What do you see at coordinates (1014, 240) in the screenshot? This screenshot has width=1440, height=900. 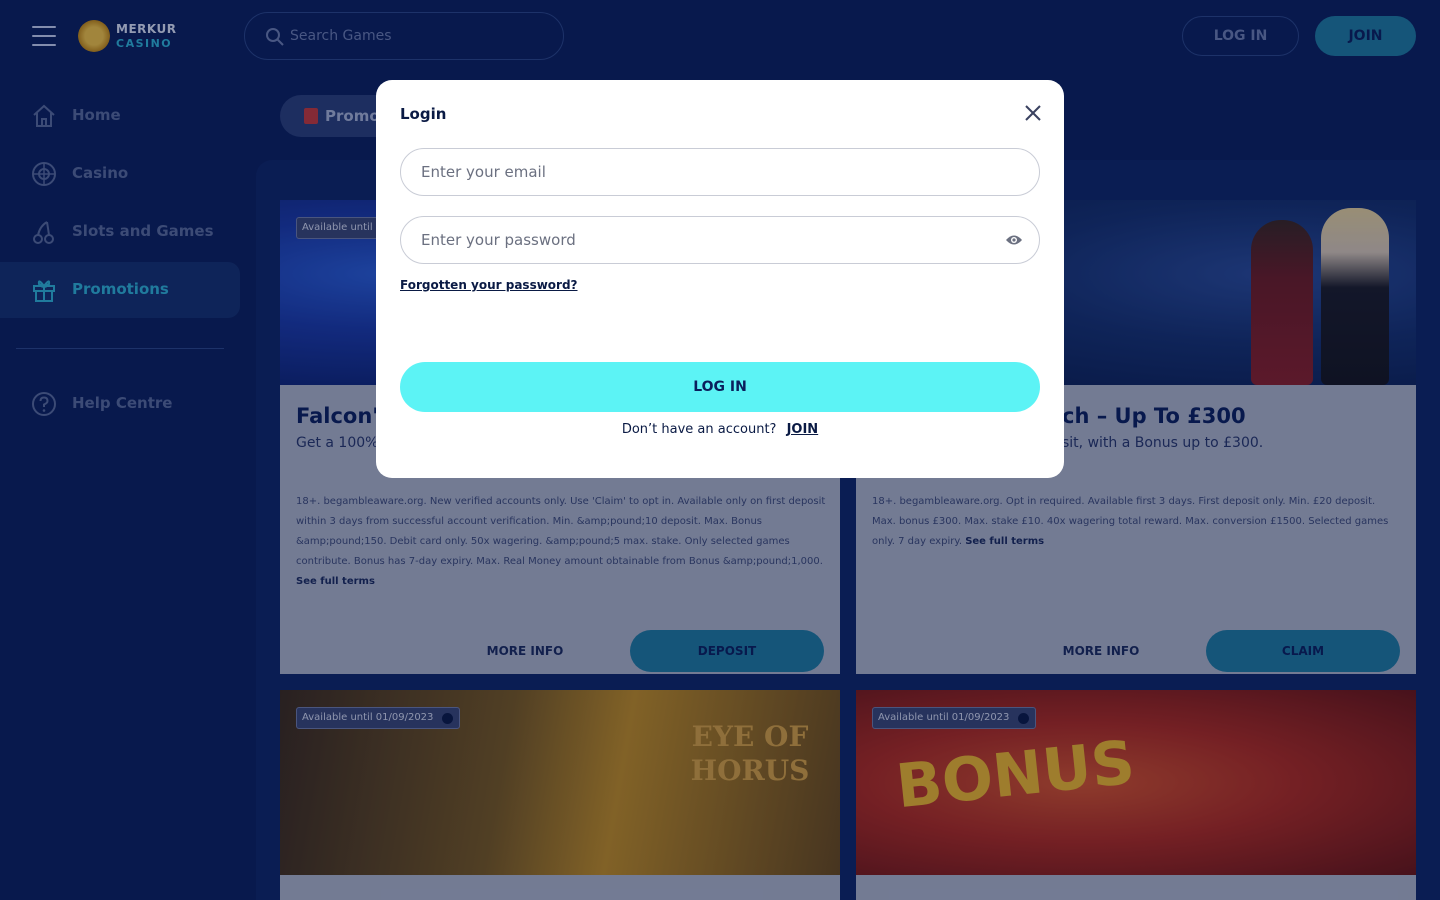 I see `eye-icon` at bounding box center [1014, 240].